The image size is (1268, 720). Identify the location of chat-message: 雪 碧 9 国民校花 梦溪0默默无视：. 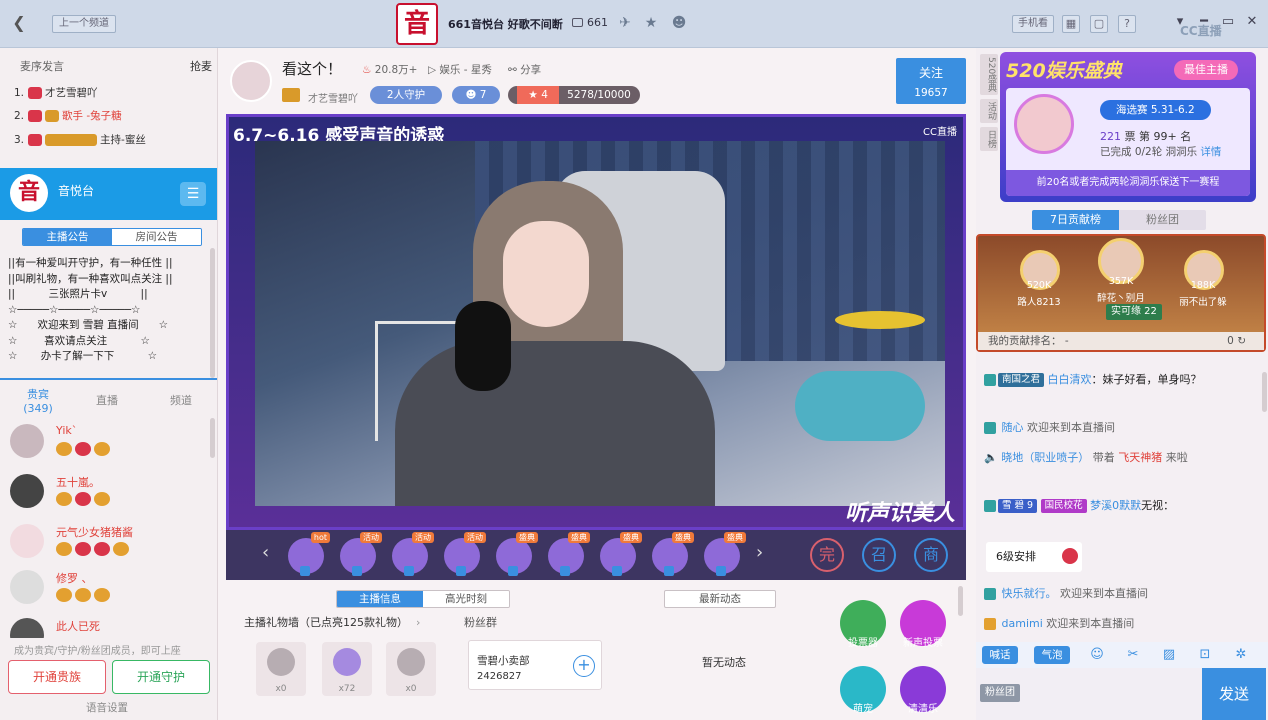
(1119, 505).